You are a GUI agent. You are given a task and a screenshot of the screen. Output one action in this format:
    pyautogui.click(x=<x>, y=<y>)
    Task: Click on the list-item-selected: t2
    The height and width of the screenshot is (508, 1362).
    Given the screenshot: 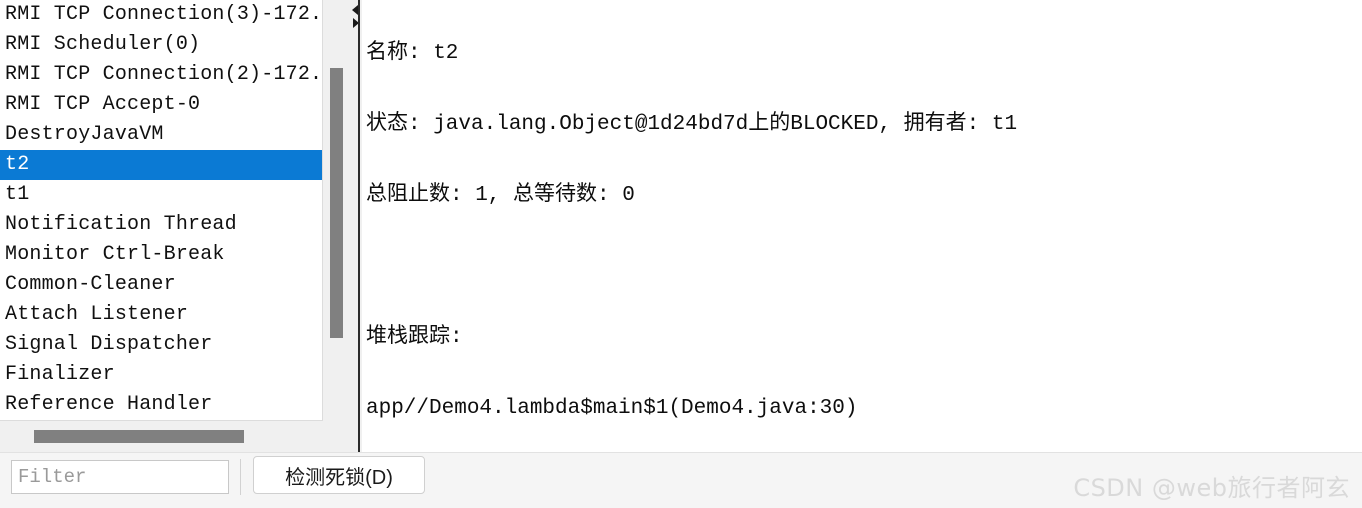 What is the action you would take?
    pyautogui.click(x=161, y=165)
    